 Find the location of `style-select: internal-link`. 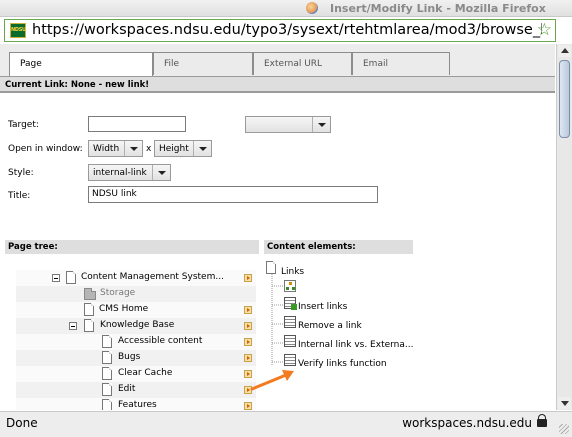

style-select: internal-link is located at coordinates (129, 172).